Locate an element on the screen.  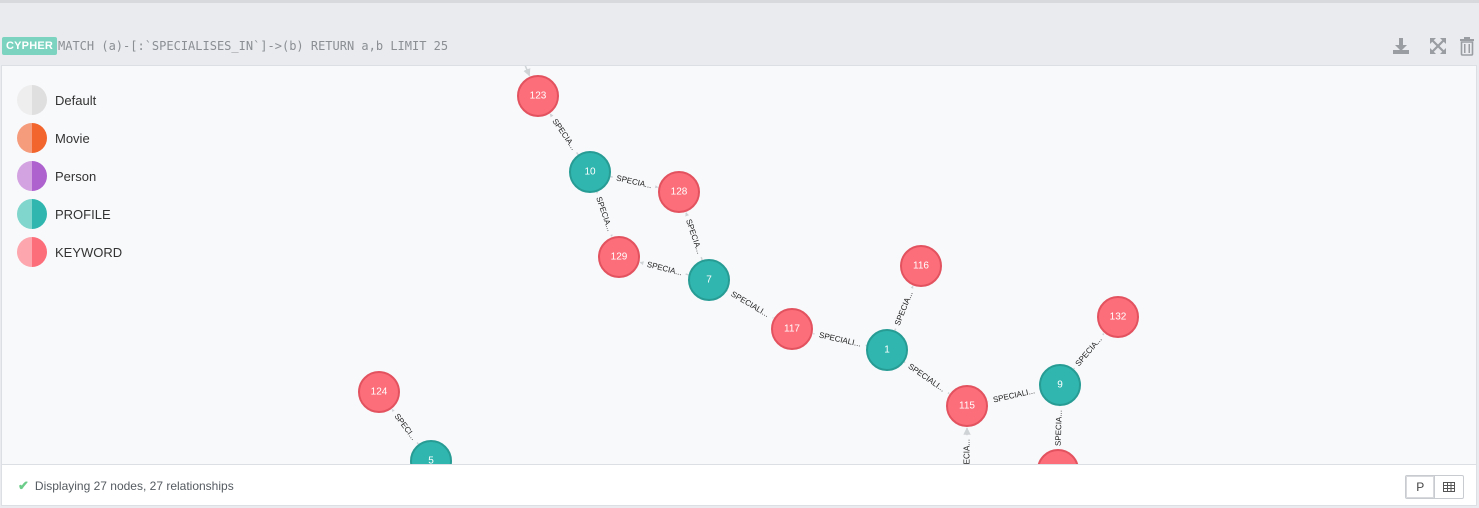
fullscreen-button is located at coordinates (1438, 46).